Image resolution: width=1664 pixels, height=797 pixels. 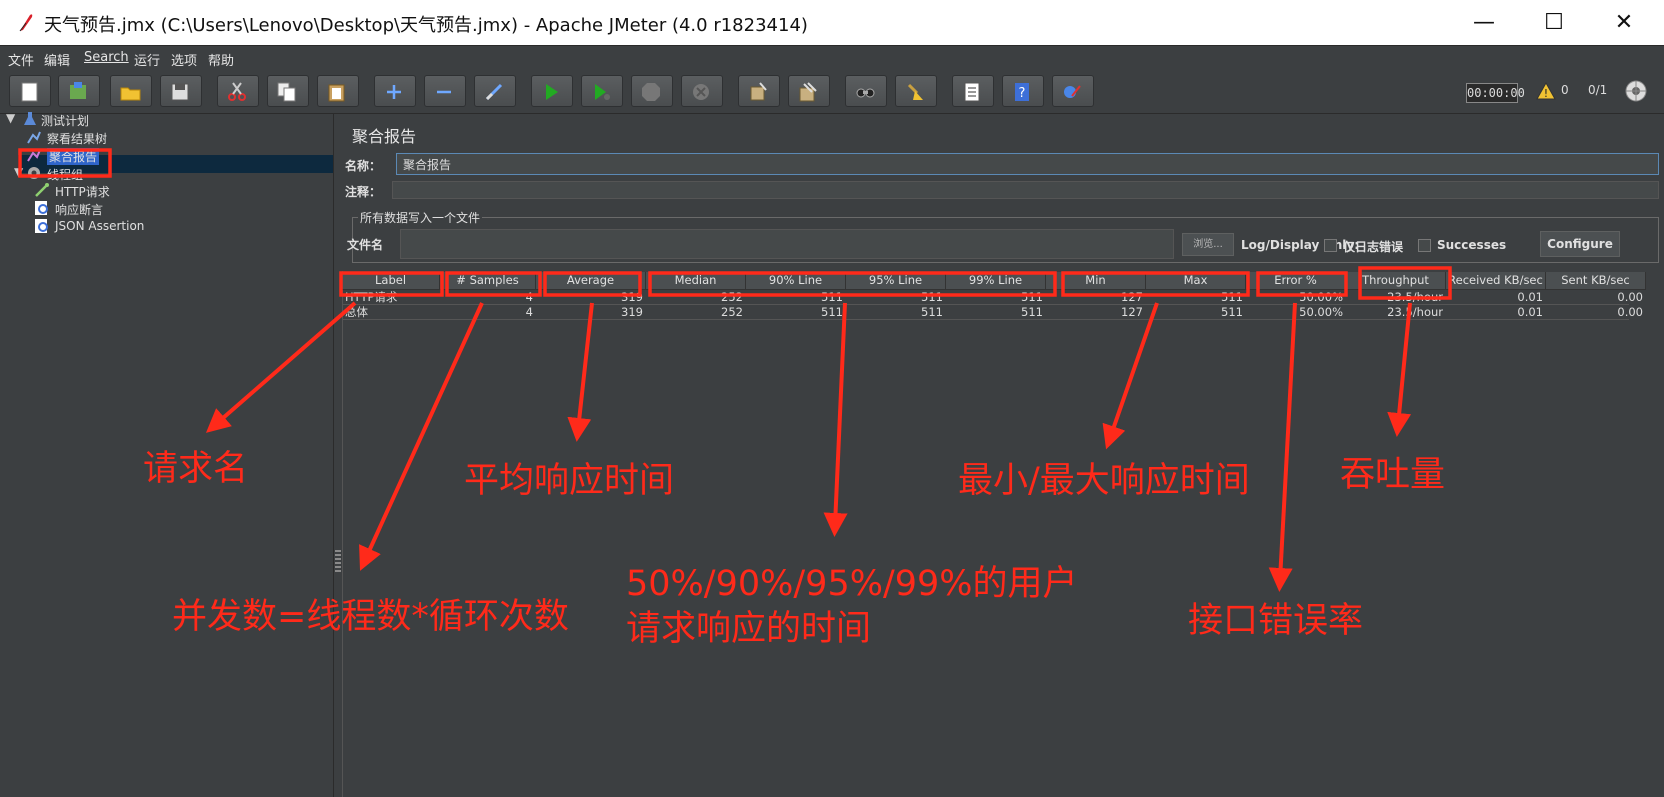 What do you see at coordinates (34, 155) in the screenshot?
I see `listener-icon` at bounding box center [34, 155].